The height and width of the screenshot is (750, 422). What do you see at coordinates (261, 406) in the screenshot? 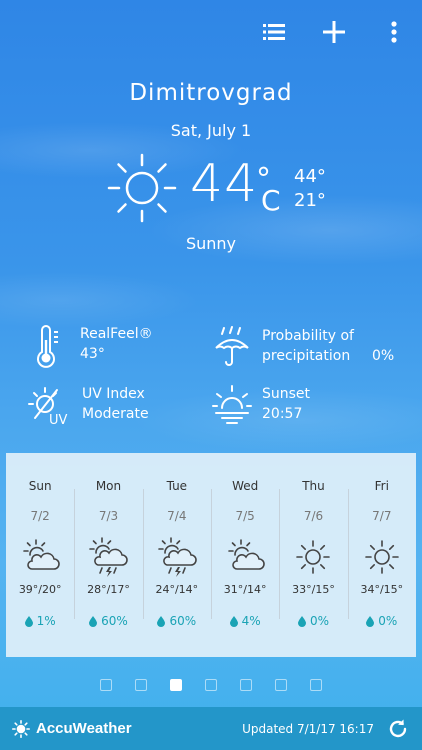
I see `sunset-detail: Sunset 20:57` at bounding box center [261, 406].